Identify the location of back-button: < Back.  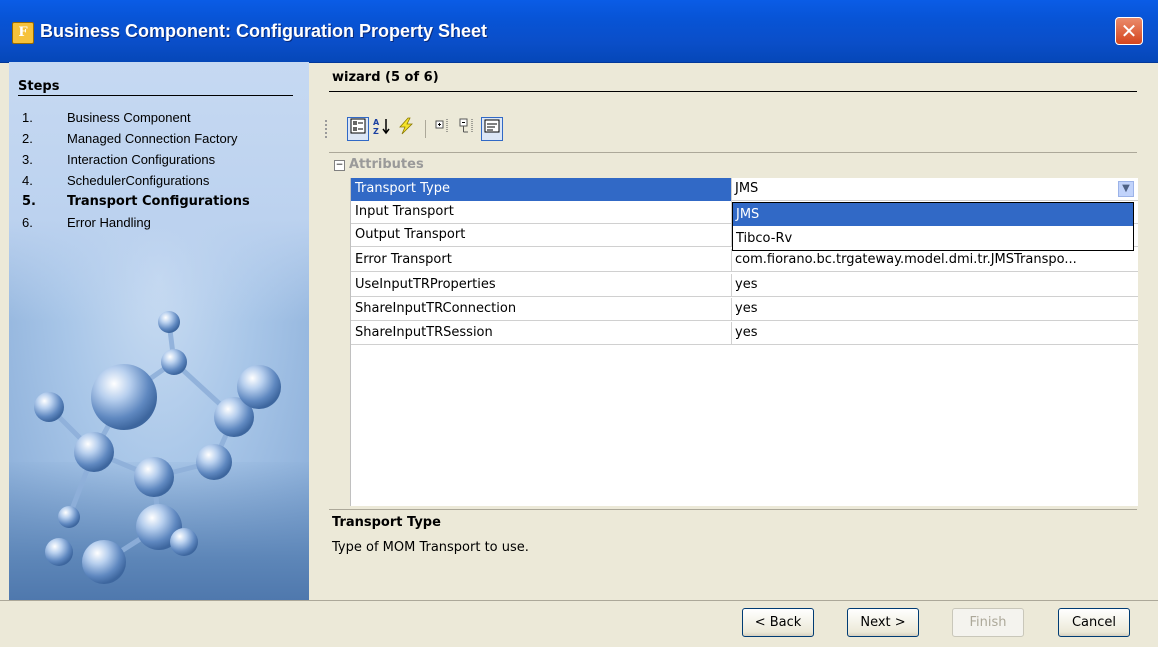
(778, 622).